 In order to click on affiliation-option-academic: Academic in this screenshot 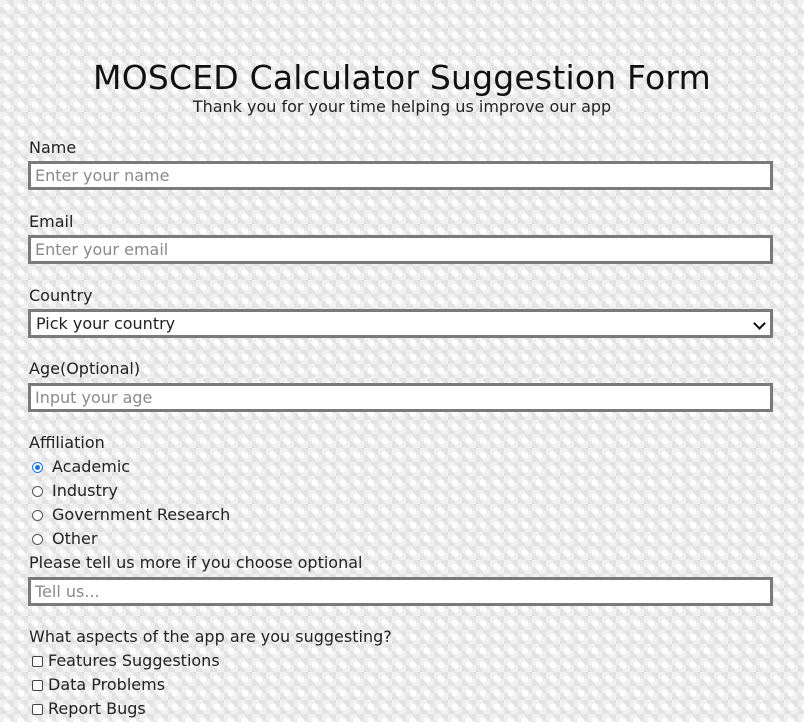, I will do `click(81, 467)`.